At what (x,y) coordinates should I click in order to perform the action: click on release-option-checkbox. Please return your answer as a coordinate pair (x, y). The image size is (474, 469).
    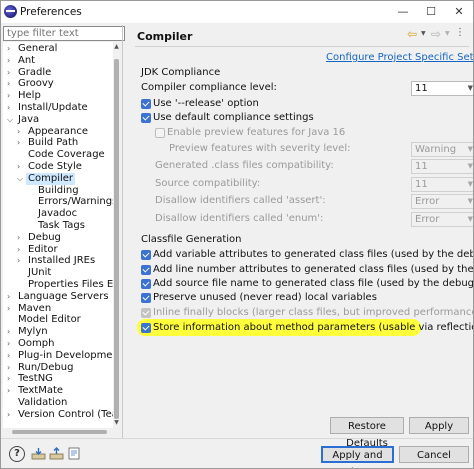
    Looking at the image, I should click on (146, 104).